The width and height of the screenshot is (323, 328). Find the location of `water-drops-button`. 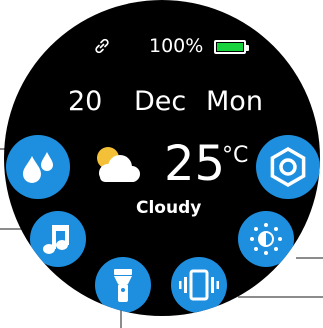

water-drops-button is located at coordinates (38, 167).